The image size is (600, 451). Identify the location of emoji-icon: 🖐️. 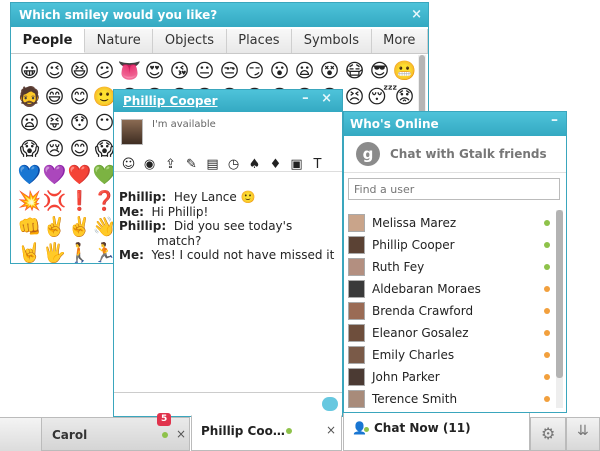
(54, 252).